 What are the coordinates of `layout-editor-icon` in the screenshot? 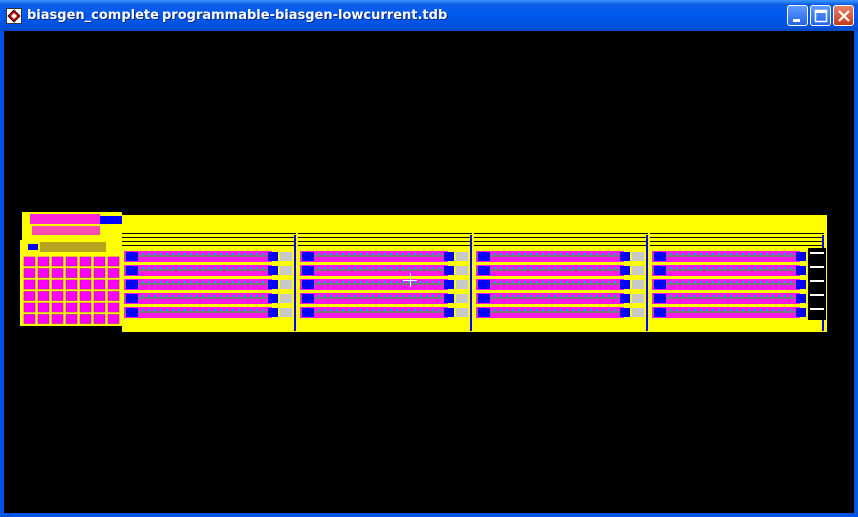 It's located at (14, 16).